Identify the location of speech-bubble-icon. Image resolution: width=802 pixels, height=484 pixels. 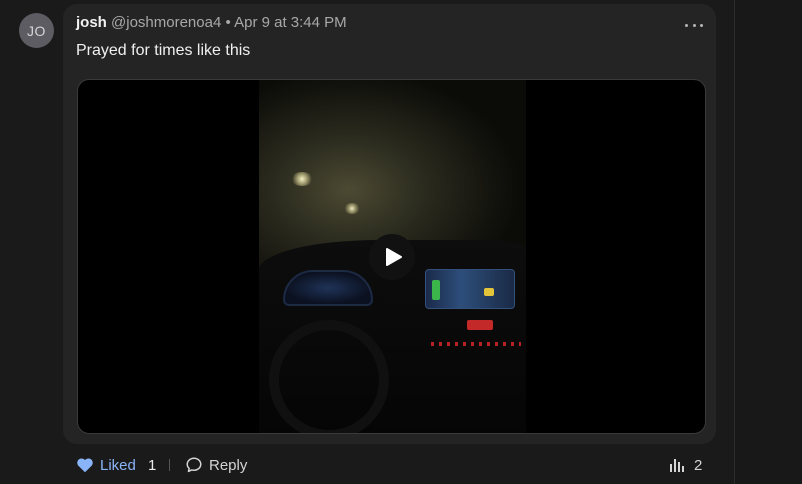
(194, 465).